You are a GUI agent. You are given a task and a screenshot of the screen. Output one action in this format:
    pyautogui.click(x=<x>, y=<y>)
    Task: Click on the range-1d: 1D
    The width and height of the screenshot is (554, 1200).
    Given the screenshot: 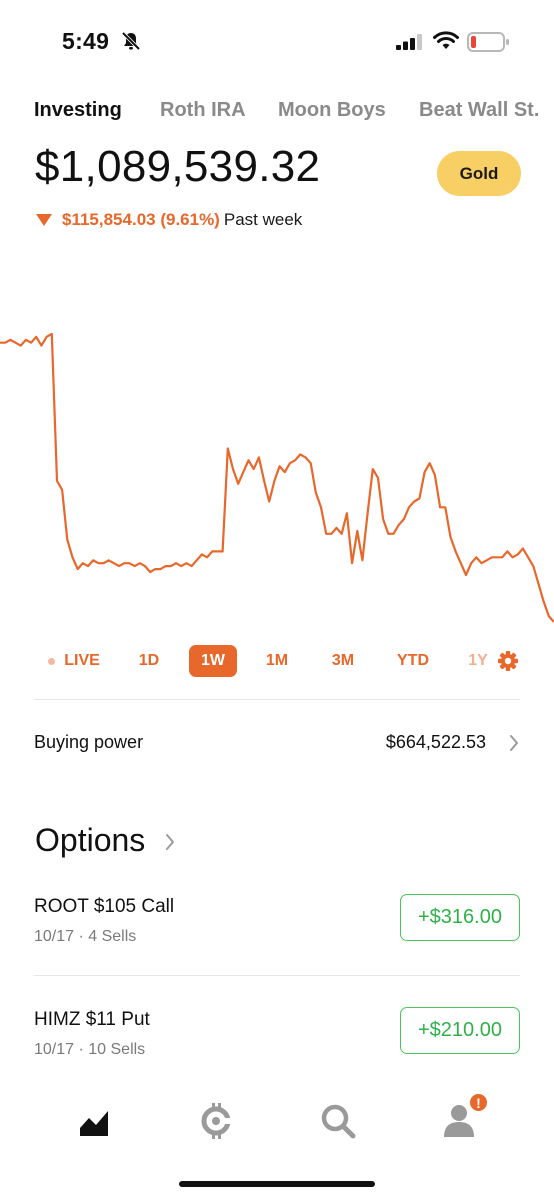 What is the action you would take?
    pyautogui.click(x=149, y=661)
    